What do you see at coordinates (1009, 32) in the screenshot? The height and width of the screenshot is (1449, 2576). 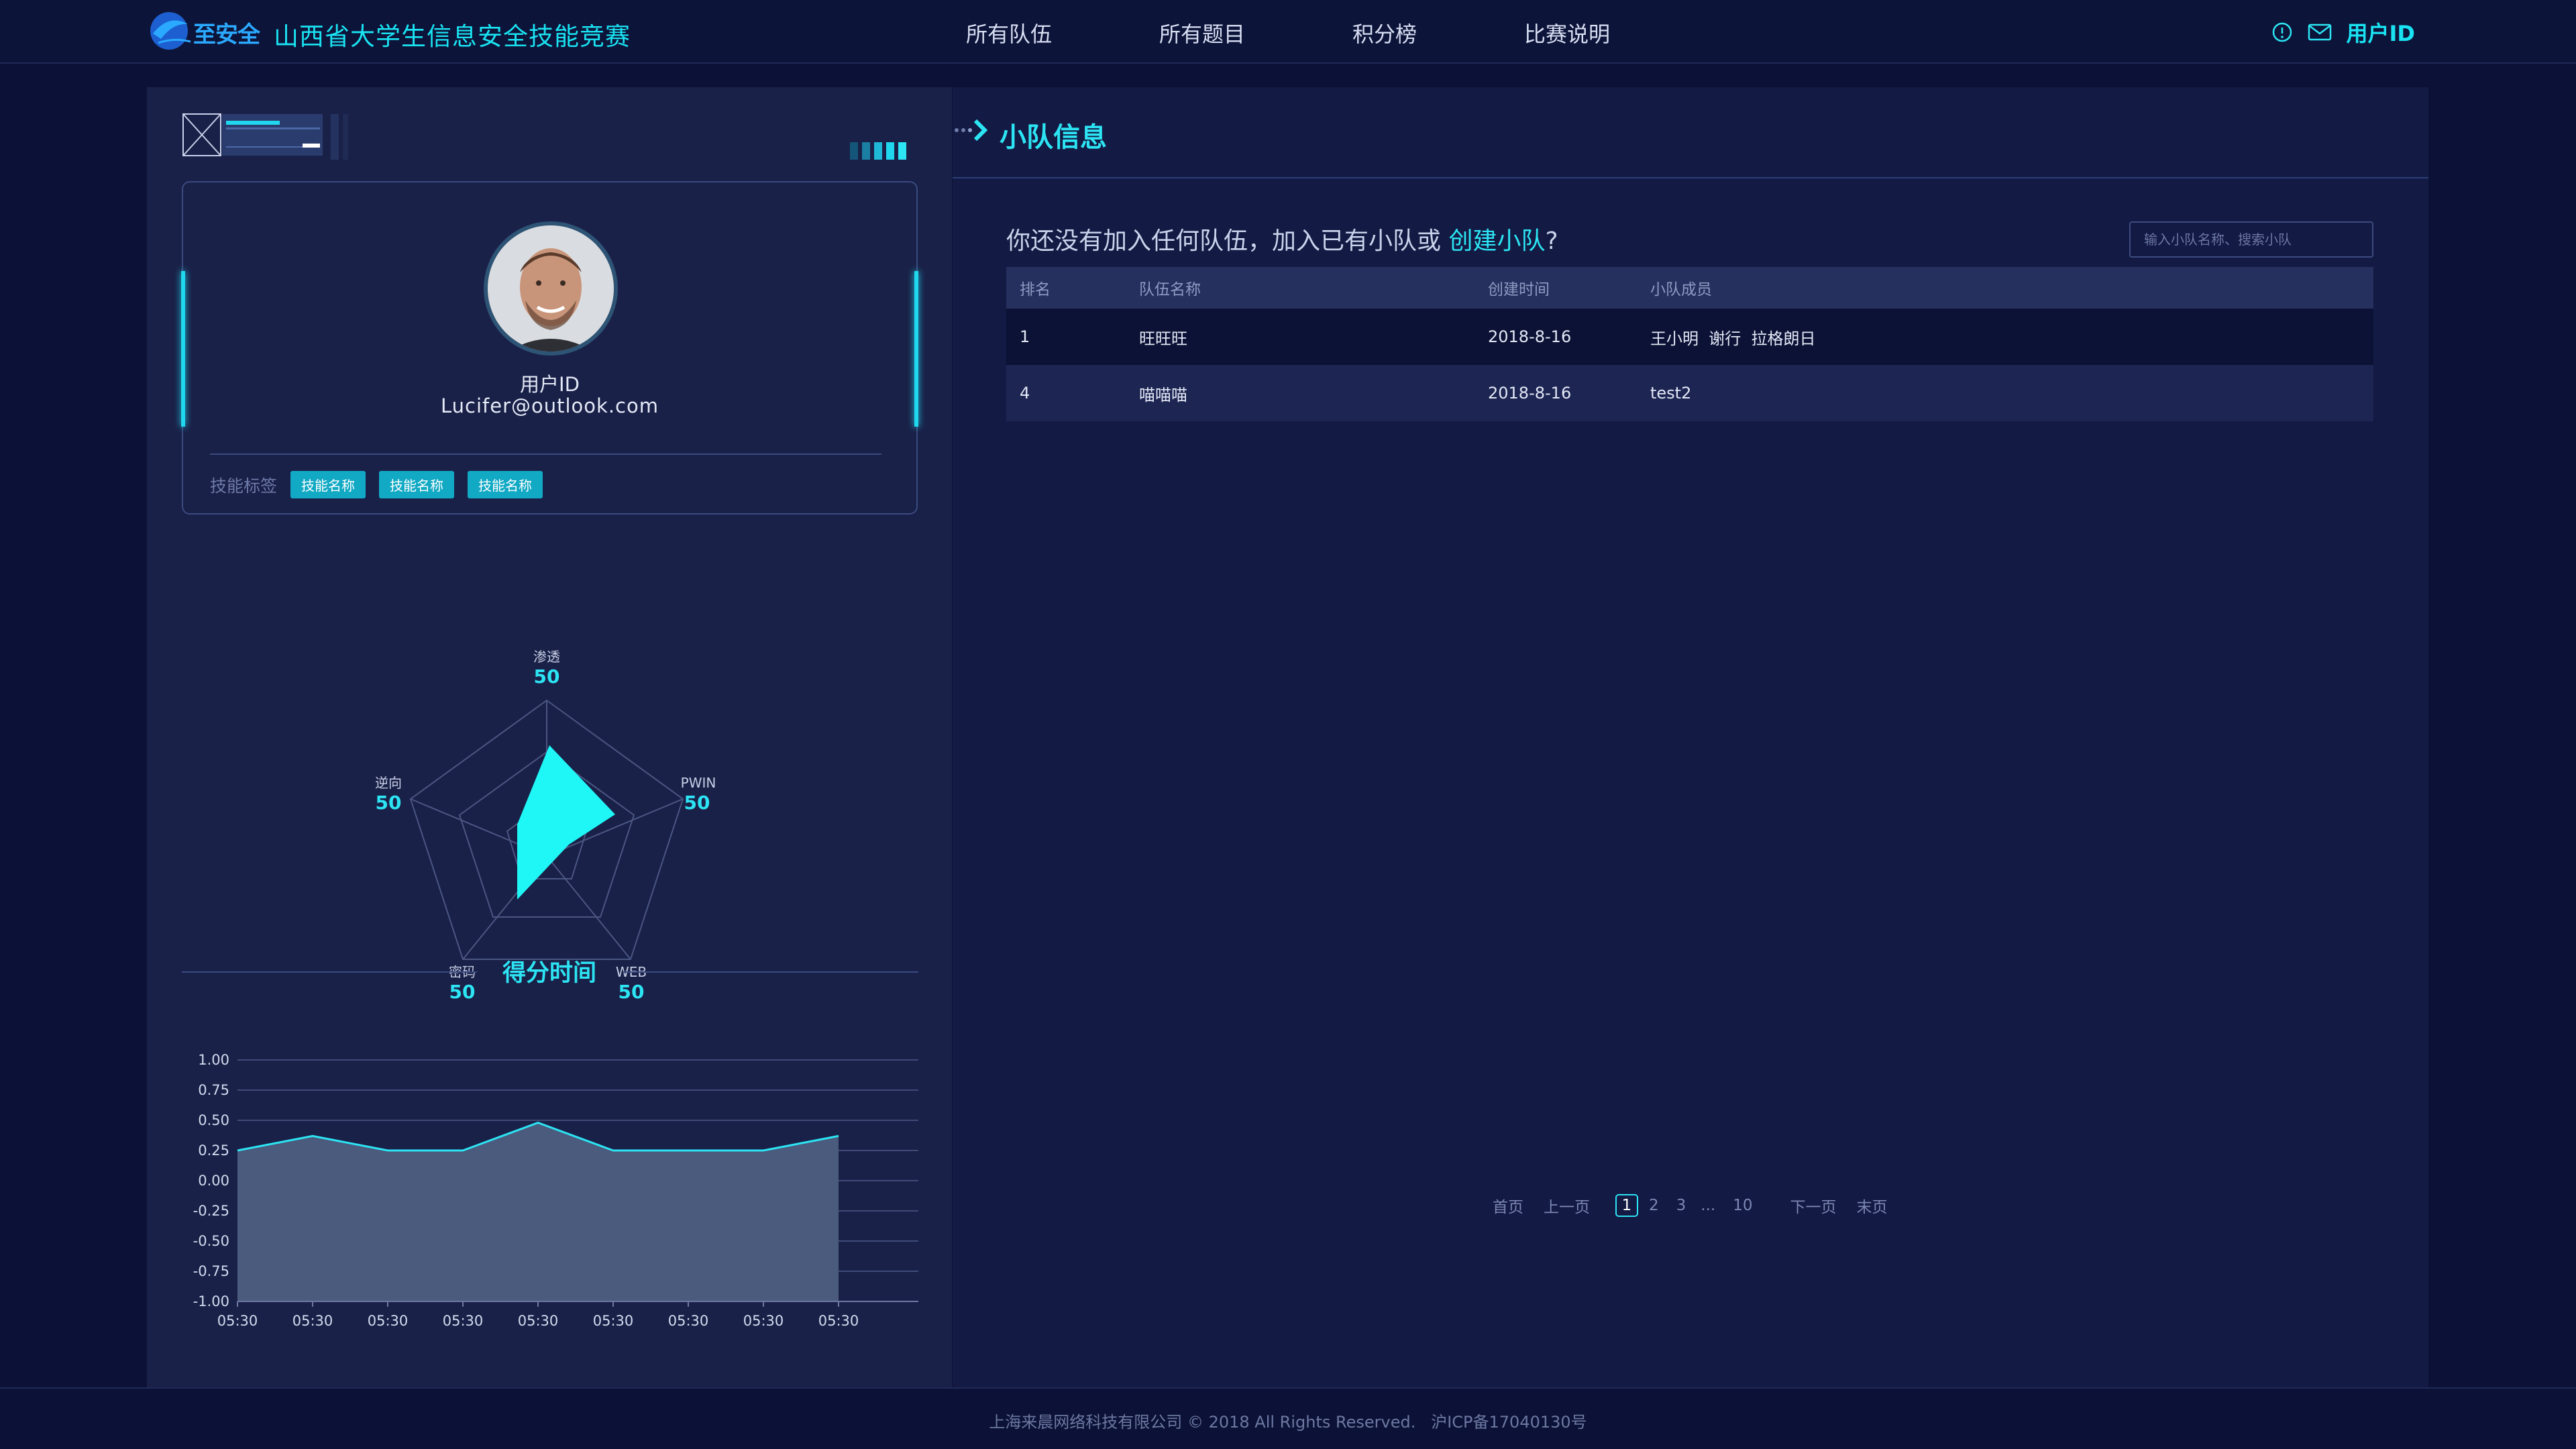 I see `nav-all-teams: 所有队伍` at bounding box center [1009, 32].